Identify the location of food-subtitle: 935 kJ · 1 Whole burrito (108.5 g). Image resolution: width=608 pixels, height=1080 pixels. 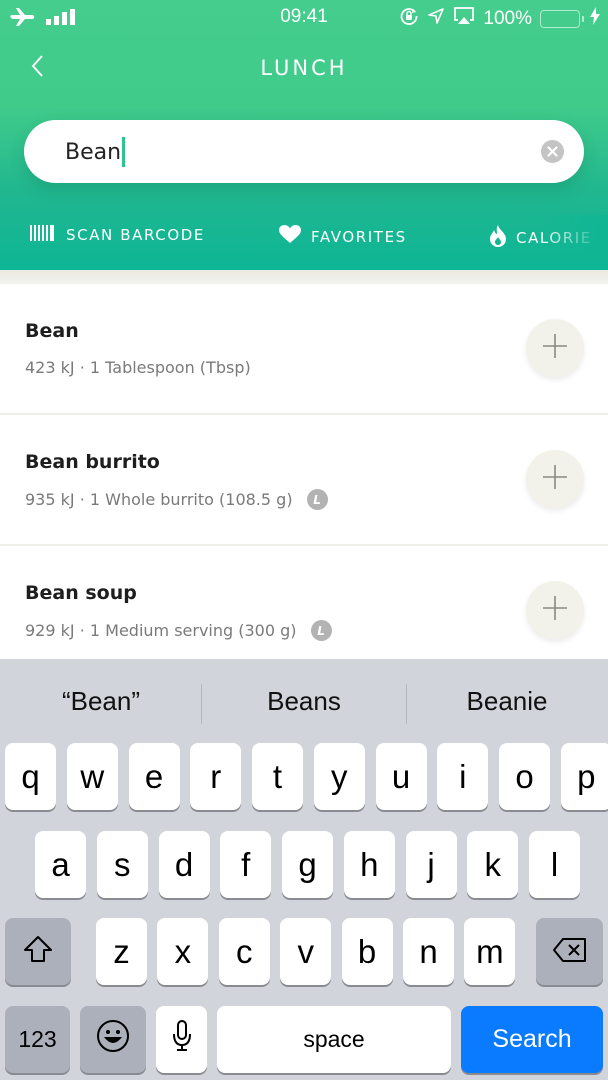
(159, 499).